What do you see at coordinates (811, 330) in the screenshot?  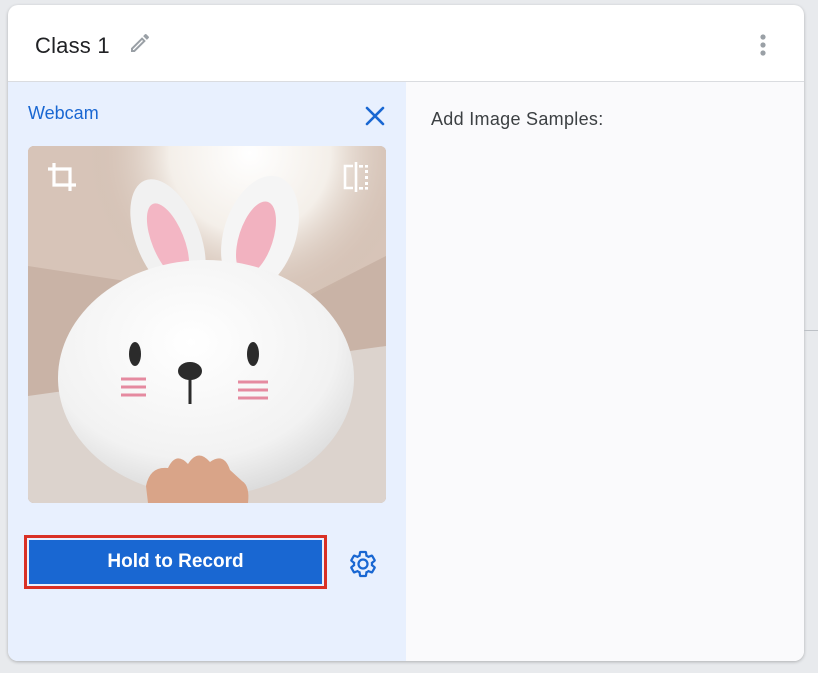 I see `connector-line` at bounding box center [811, 330].